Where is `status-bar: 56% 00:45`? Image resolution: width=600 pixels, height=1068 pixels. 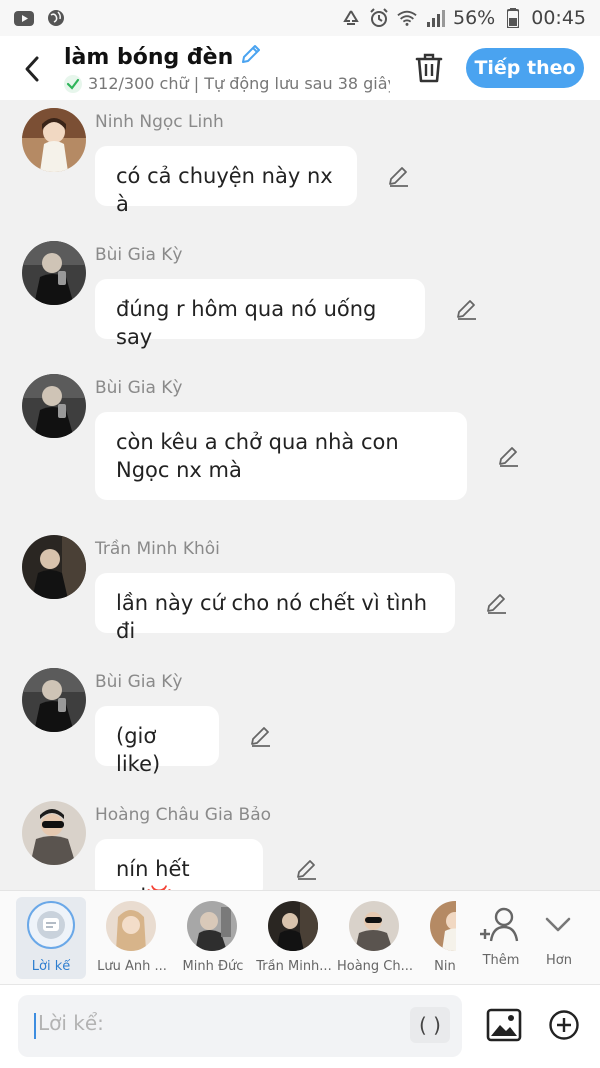
status-bar: 56% 00:45 is located at coordinates (300, 18).